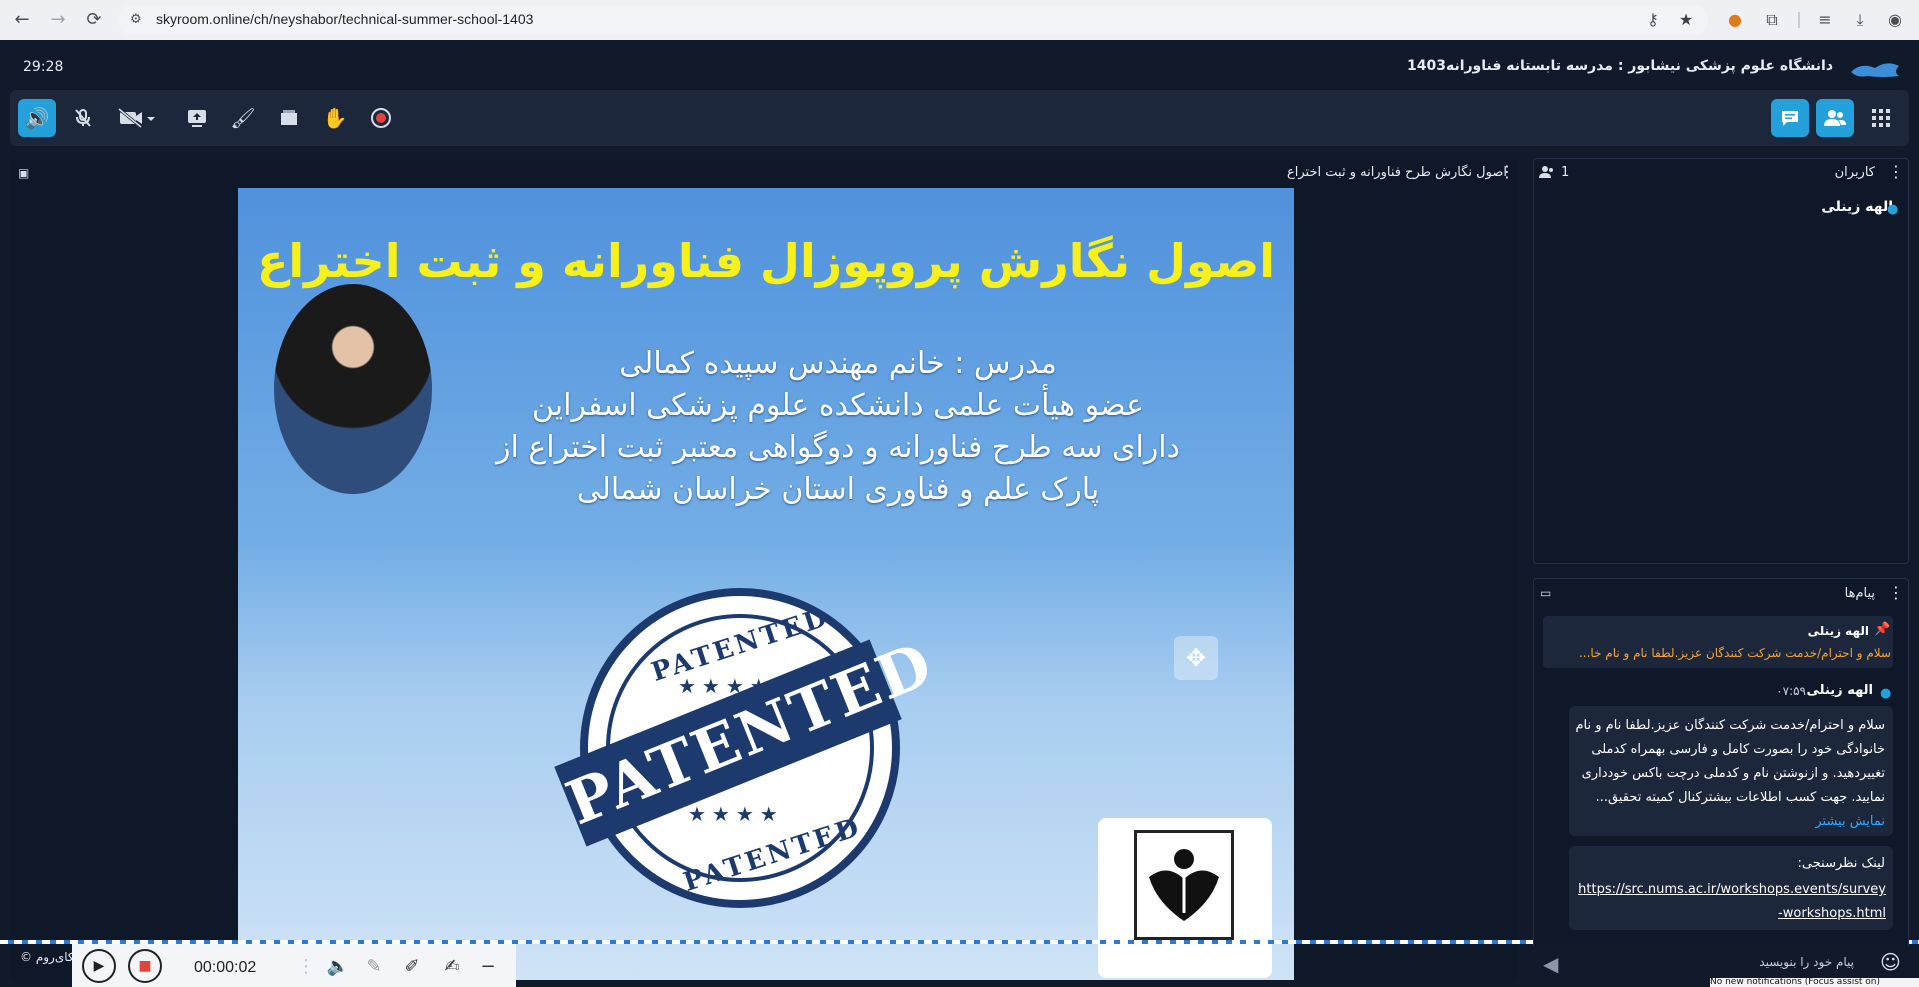  What do you see at coordinates (1882, 629) in the screenshot?
I see `pin-icon: 📌` at bounding box center [1882, 629].